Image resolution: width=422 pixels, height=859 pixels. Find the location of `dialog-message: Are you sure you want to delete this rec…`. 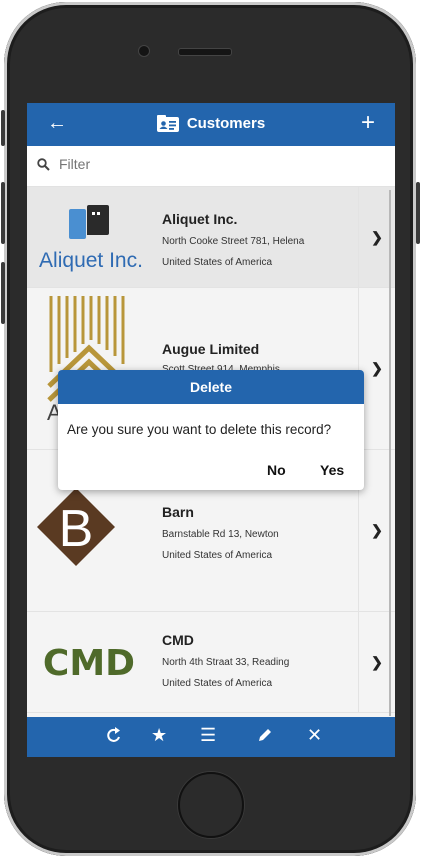

dialog-message: Are you sure you want to delete this rec… is located at coordinates (199, 429).